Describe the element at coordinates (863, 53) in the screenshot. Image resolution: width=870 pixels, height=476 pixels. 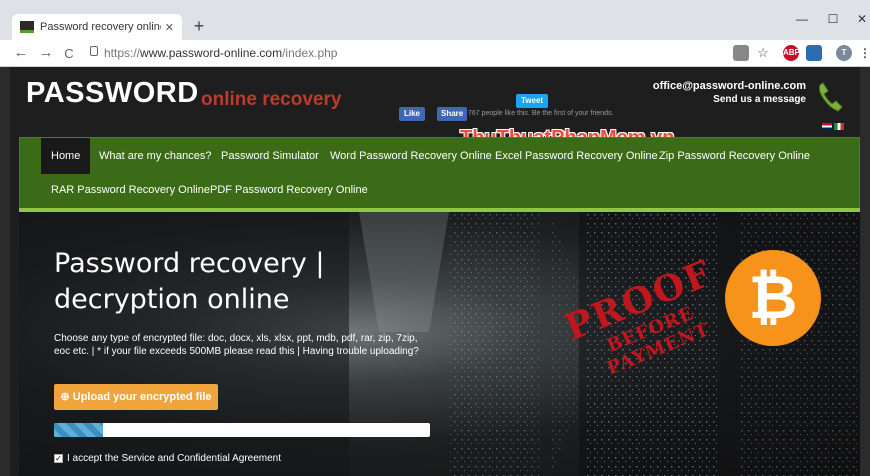
I see `menu-icon: ⋮` at that location.